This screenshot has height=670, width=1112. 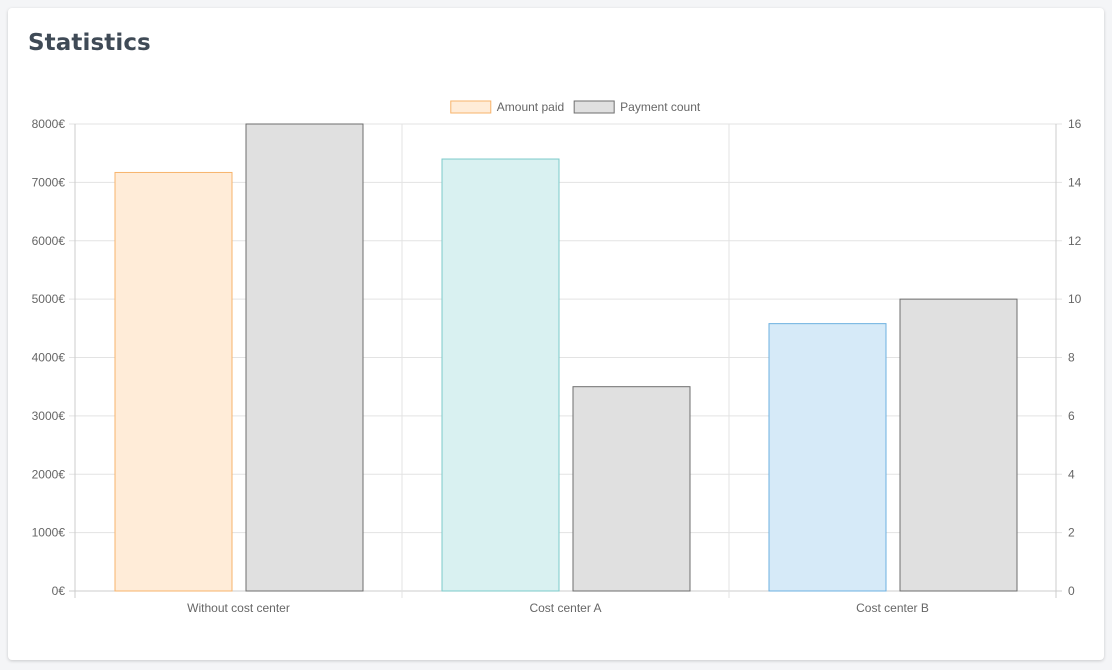 What do you see at coordinates (594, 107) in the screenshot?
I see `legend-swatch-payment-count` at bounding box center [594, 107].